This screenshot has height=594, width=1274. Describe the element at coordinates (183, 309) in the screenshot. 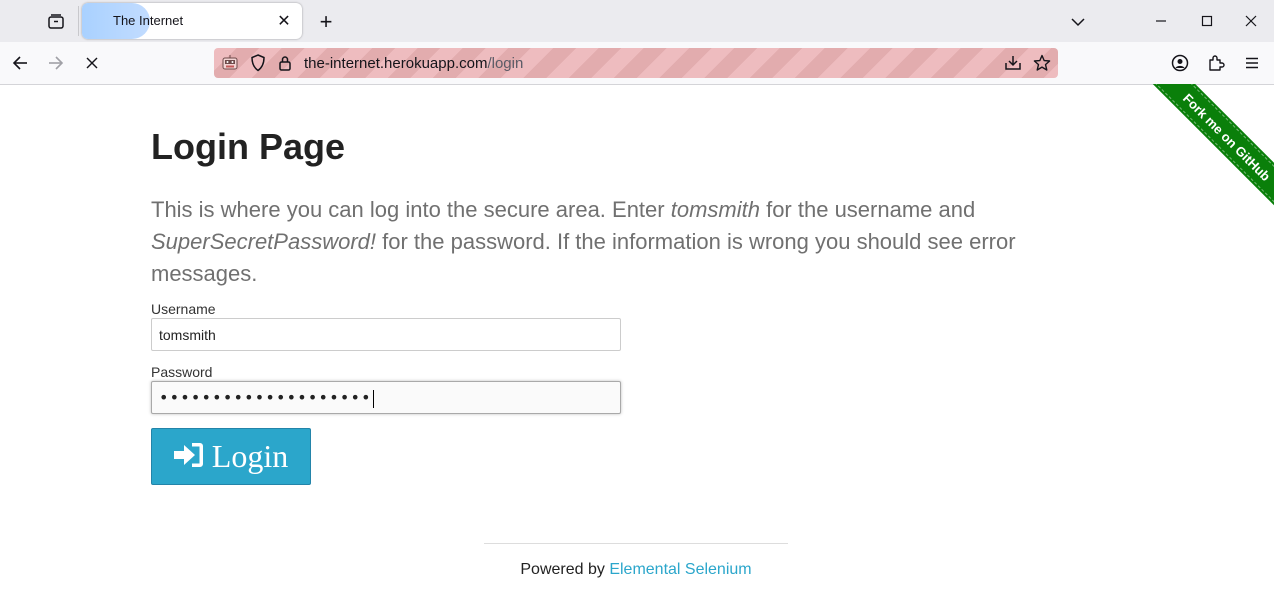

I see `username-label: Username` at that location.